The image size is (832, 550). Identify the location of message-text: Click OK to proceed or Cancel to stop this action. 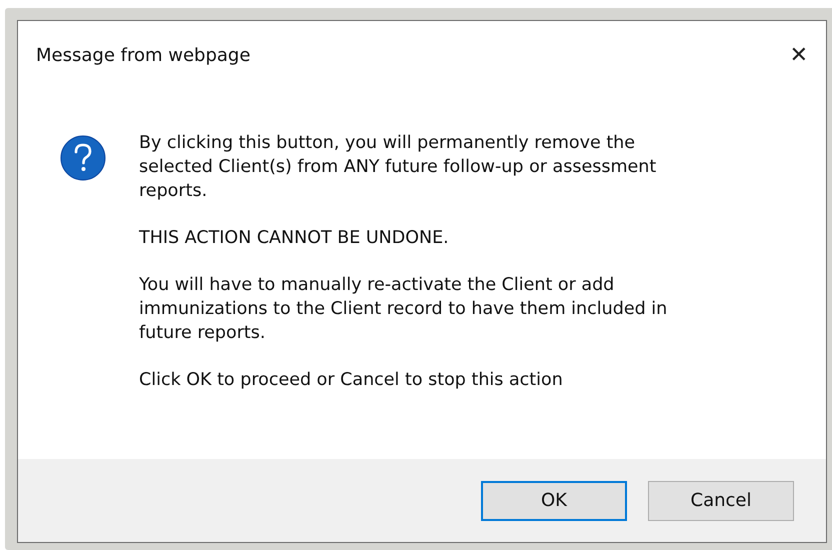
(351, 380).